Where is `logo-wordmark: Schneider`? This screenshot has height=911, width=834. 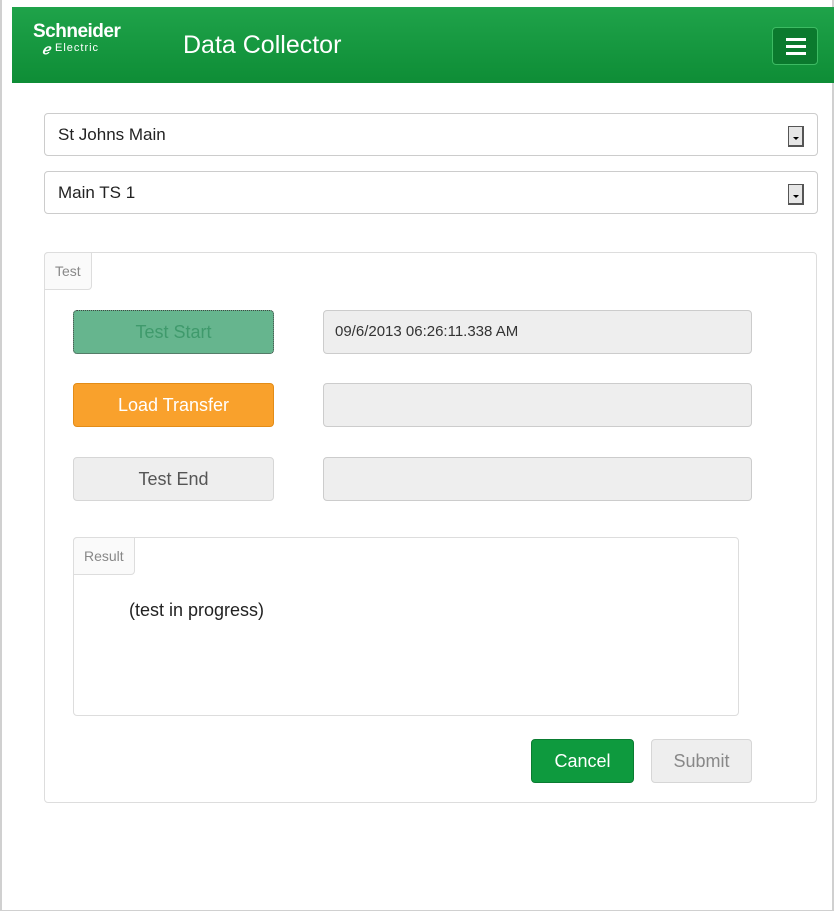 logo-wordmark: Schneider is located at coordinates (77, 31).